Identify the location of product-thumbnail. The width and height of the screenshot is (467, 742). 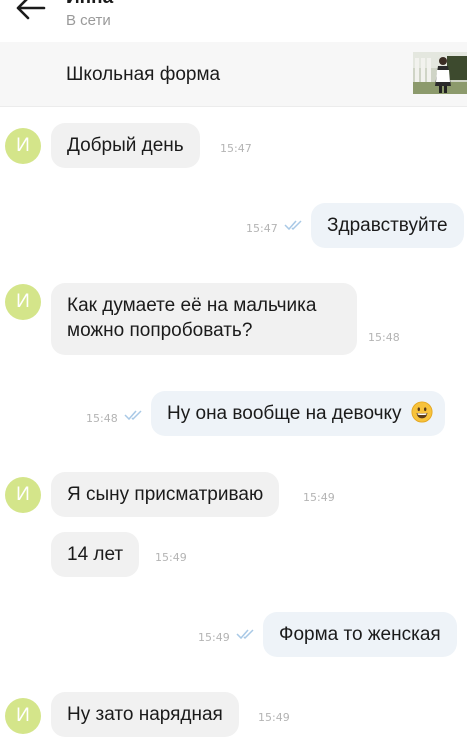
(440, 73).